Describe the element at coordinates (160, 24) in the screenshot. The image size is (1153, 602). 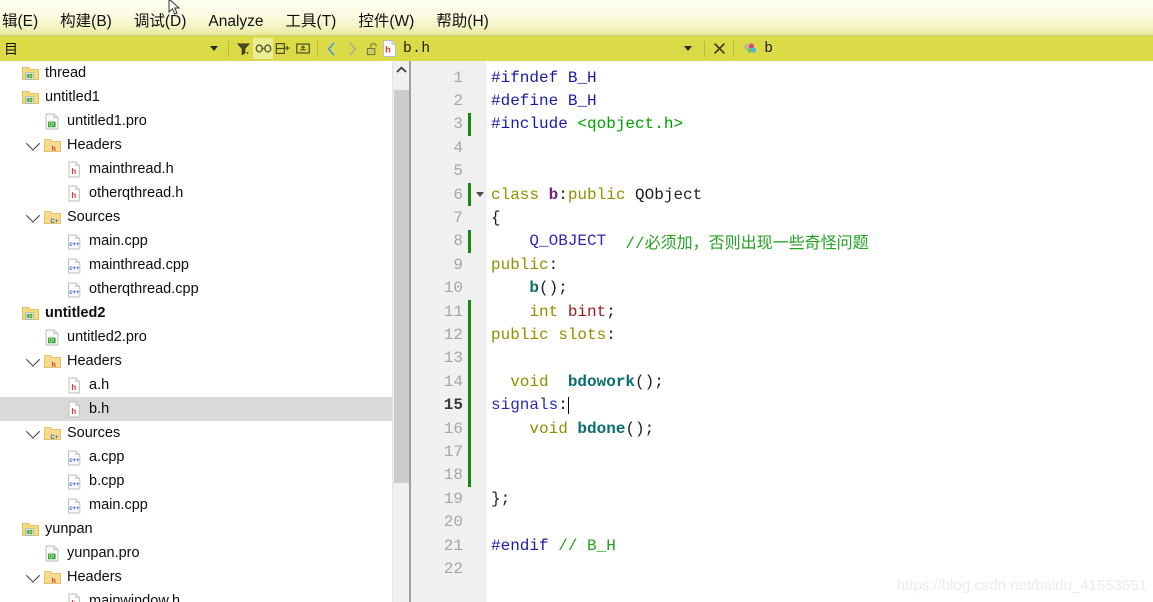
I see `menu-debug: 调试(D)` at that location.